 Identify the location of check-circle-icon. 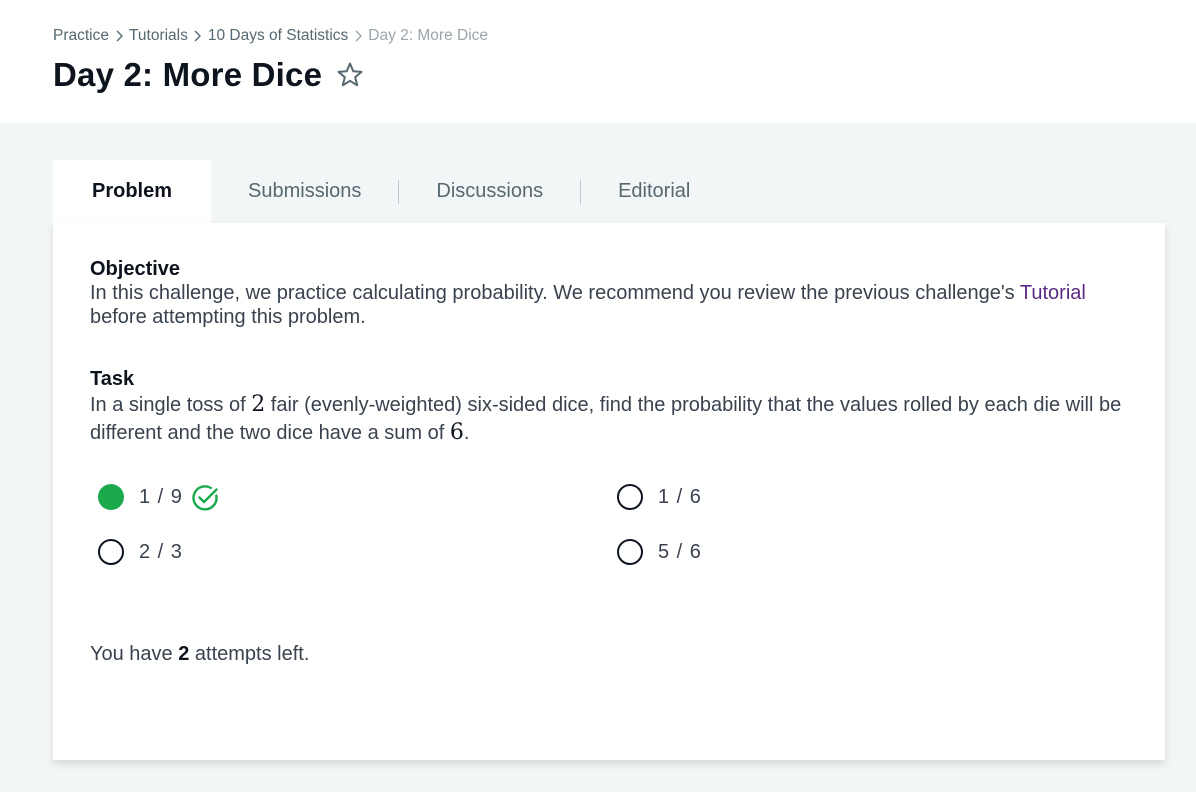
(205, 497).